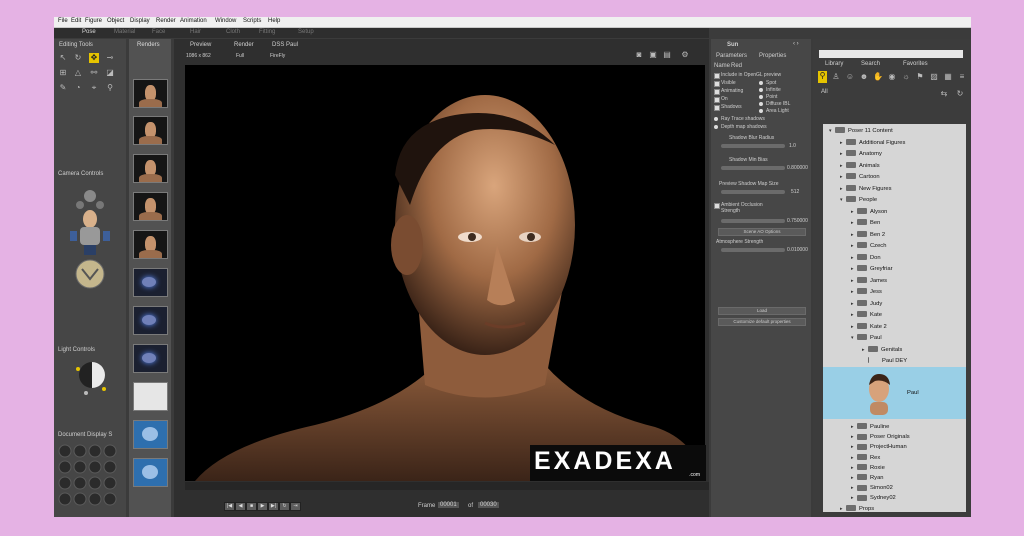  What do you see at coordinates (124, 32) in the screenshot?
I see `tab-material: Material` at bounding box center [124, 32].